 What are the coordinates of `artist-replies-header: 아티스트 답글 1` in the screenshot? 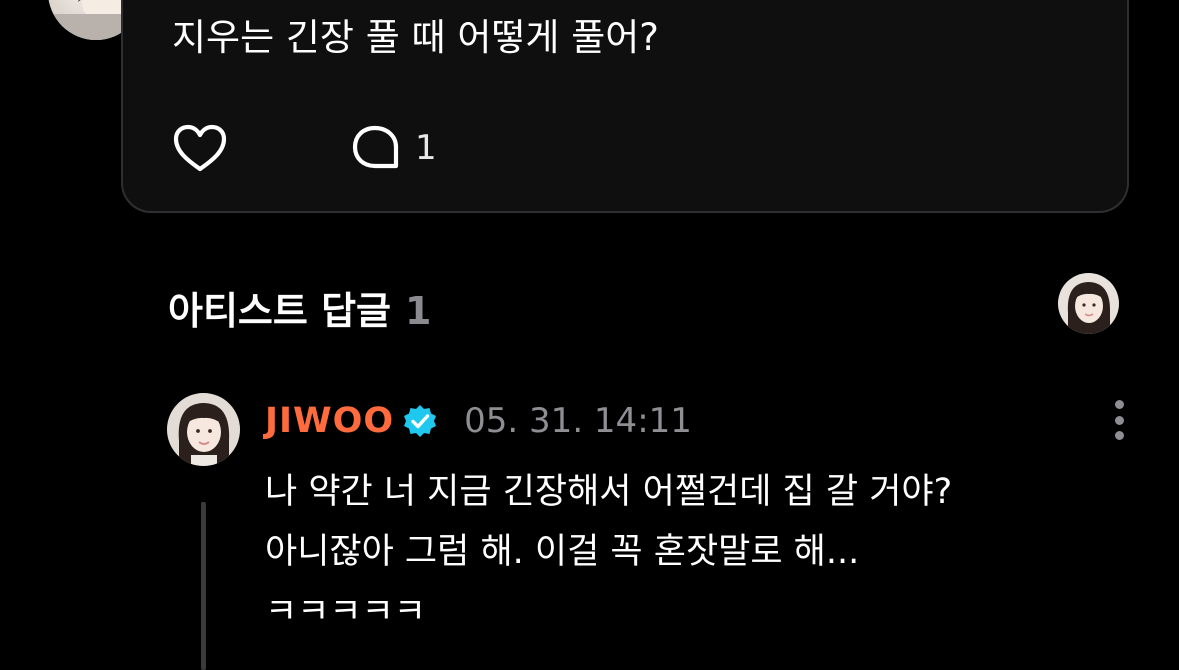 It's located at (299, 307).